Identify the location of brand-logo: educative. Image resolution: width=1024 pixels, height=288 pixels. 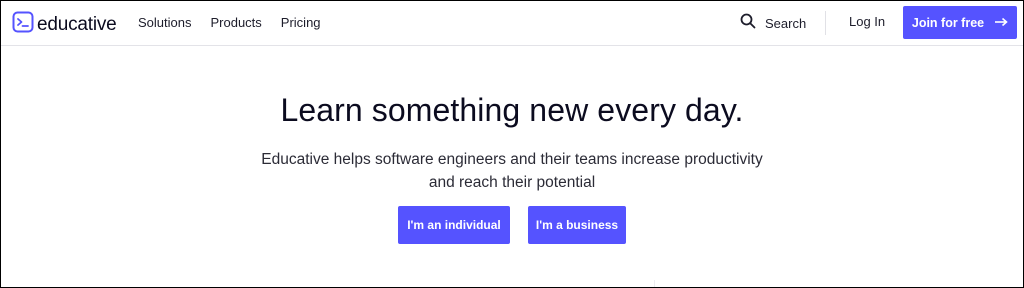
(64, 24).